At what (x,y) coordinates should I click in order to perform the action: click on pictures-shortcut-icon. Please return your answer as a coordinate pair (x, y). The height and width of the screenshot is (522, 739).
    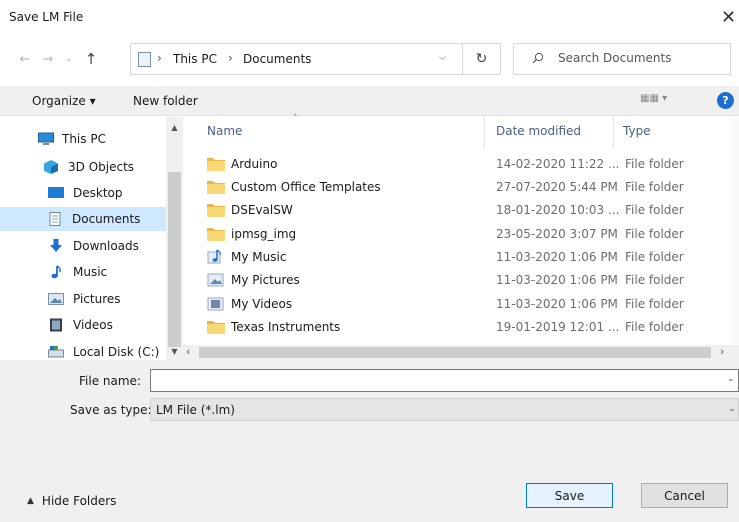
    Looking at the image, I should click on (215, 280).